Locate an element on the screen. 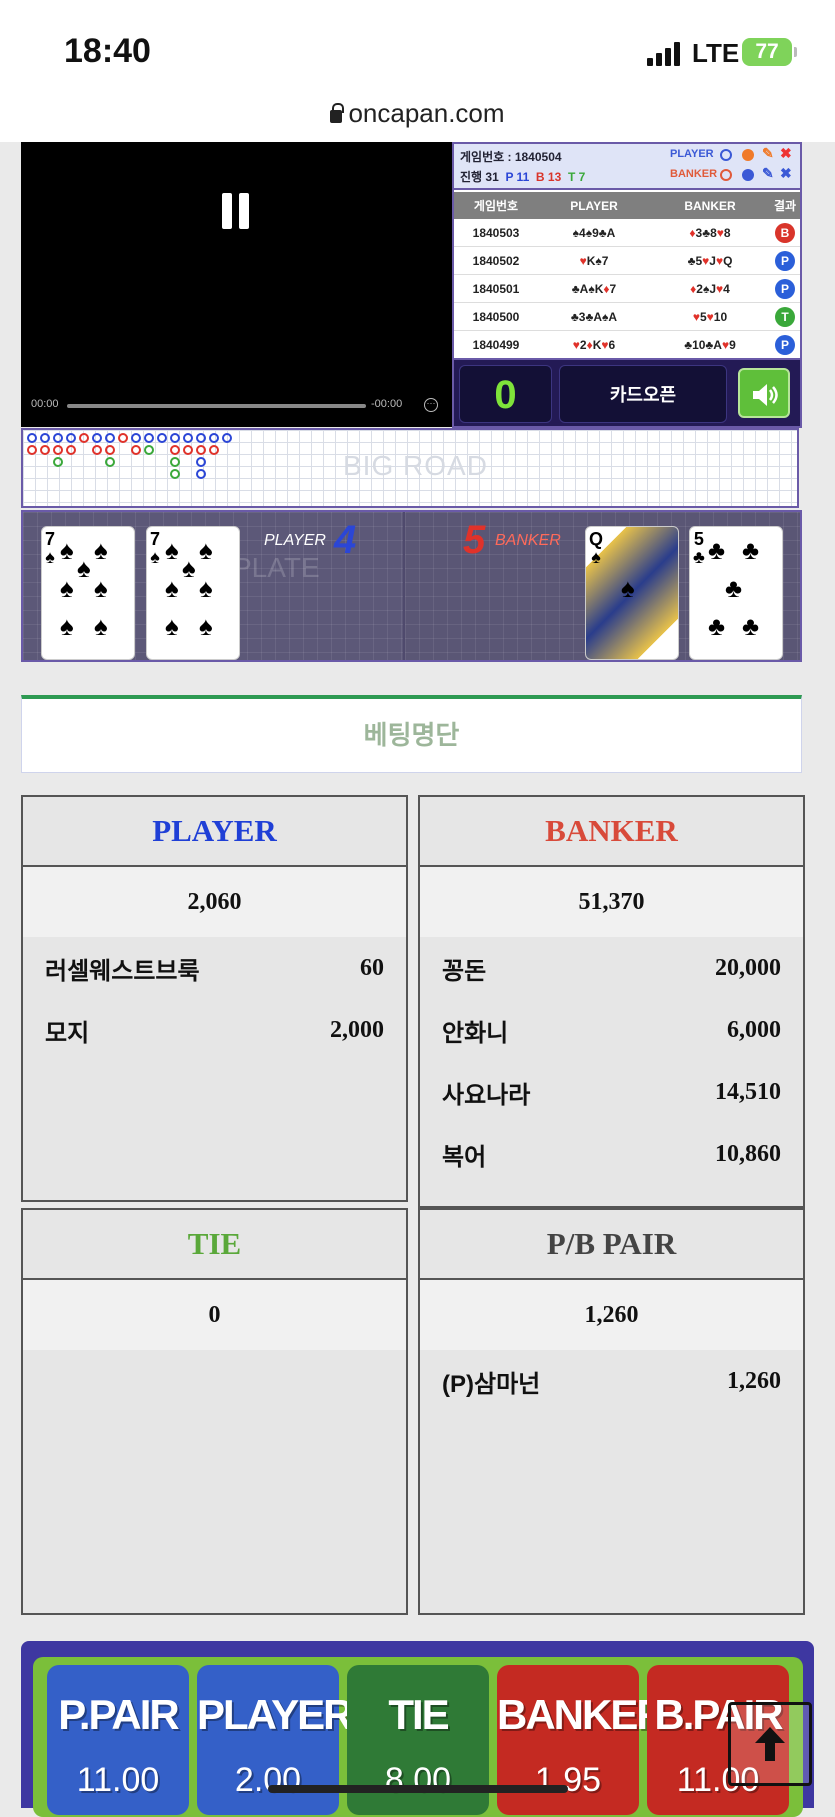  pause-icon is located at coordinates (237, 211).